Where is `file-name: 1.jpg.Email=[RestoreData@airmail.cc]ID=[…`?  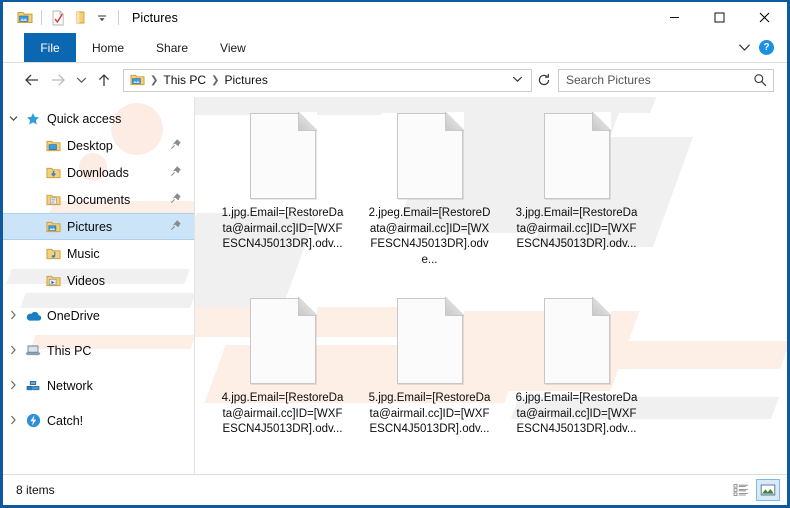 file-name: 1.jpg.Email=[RestoreData@airmail.cc]ID=[… is located at coordinates (282, 228).